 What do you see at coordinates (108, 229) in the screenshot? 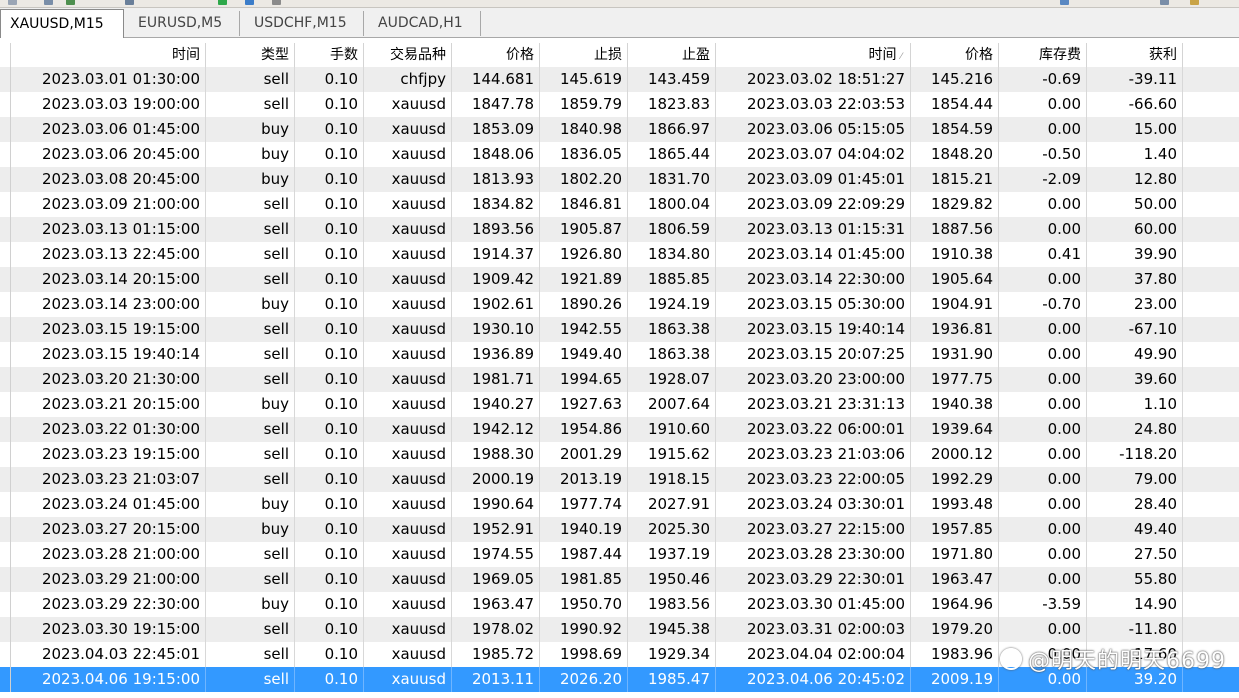
I see `cell-open-time: 2023.03.13 01:15:00` at bounding box center [108, 229].